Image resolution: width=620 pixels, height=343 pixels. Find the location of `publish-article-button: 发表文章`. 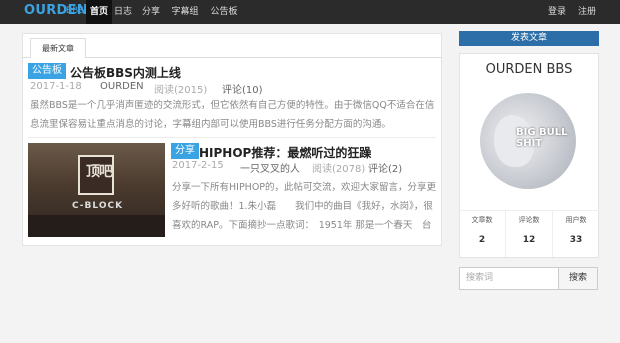

publish-article-button: 发表文章 is located at coordinates (529, 38).